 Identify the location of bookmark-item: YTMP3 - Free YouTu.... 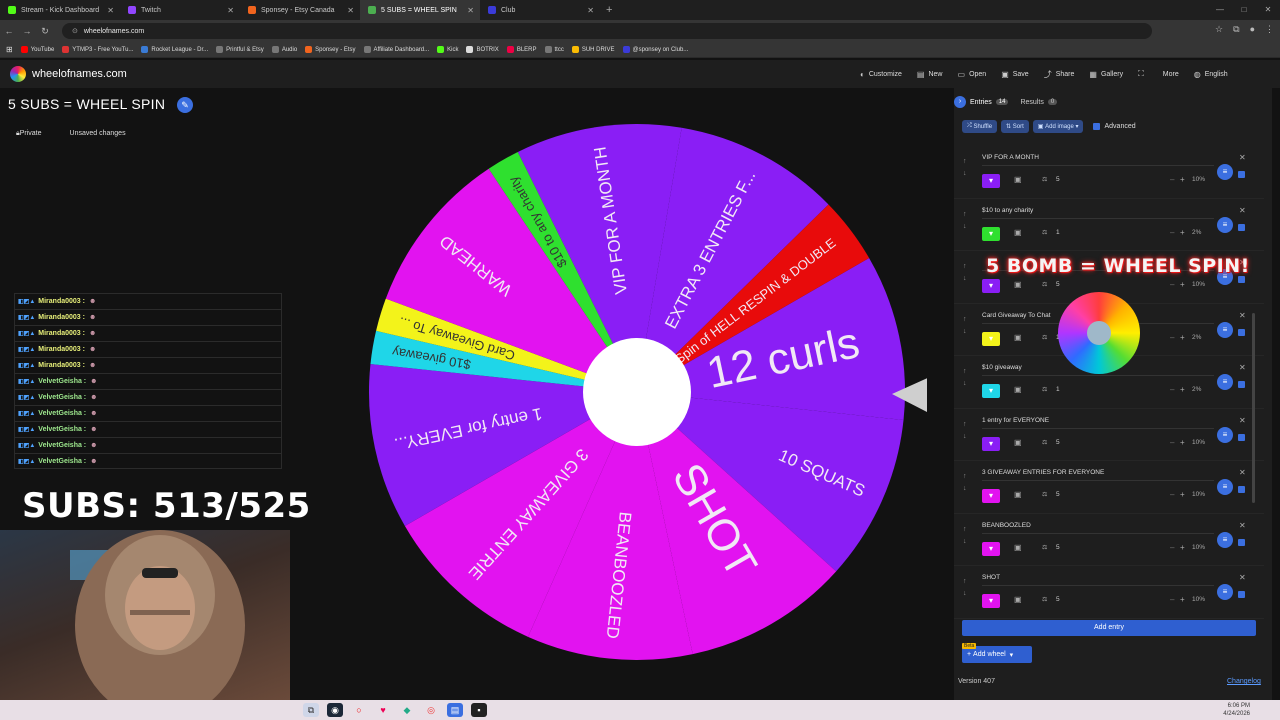
(97, 49).